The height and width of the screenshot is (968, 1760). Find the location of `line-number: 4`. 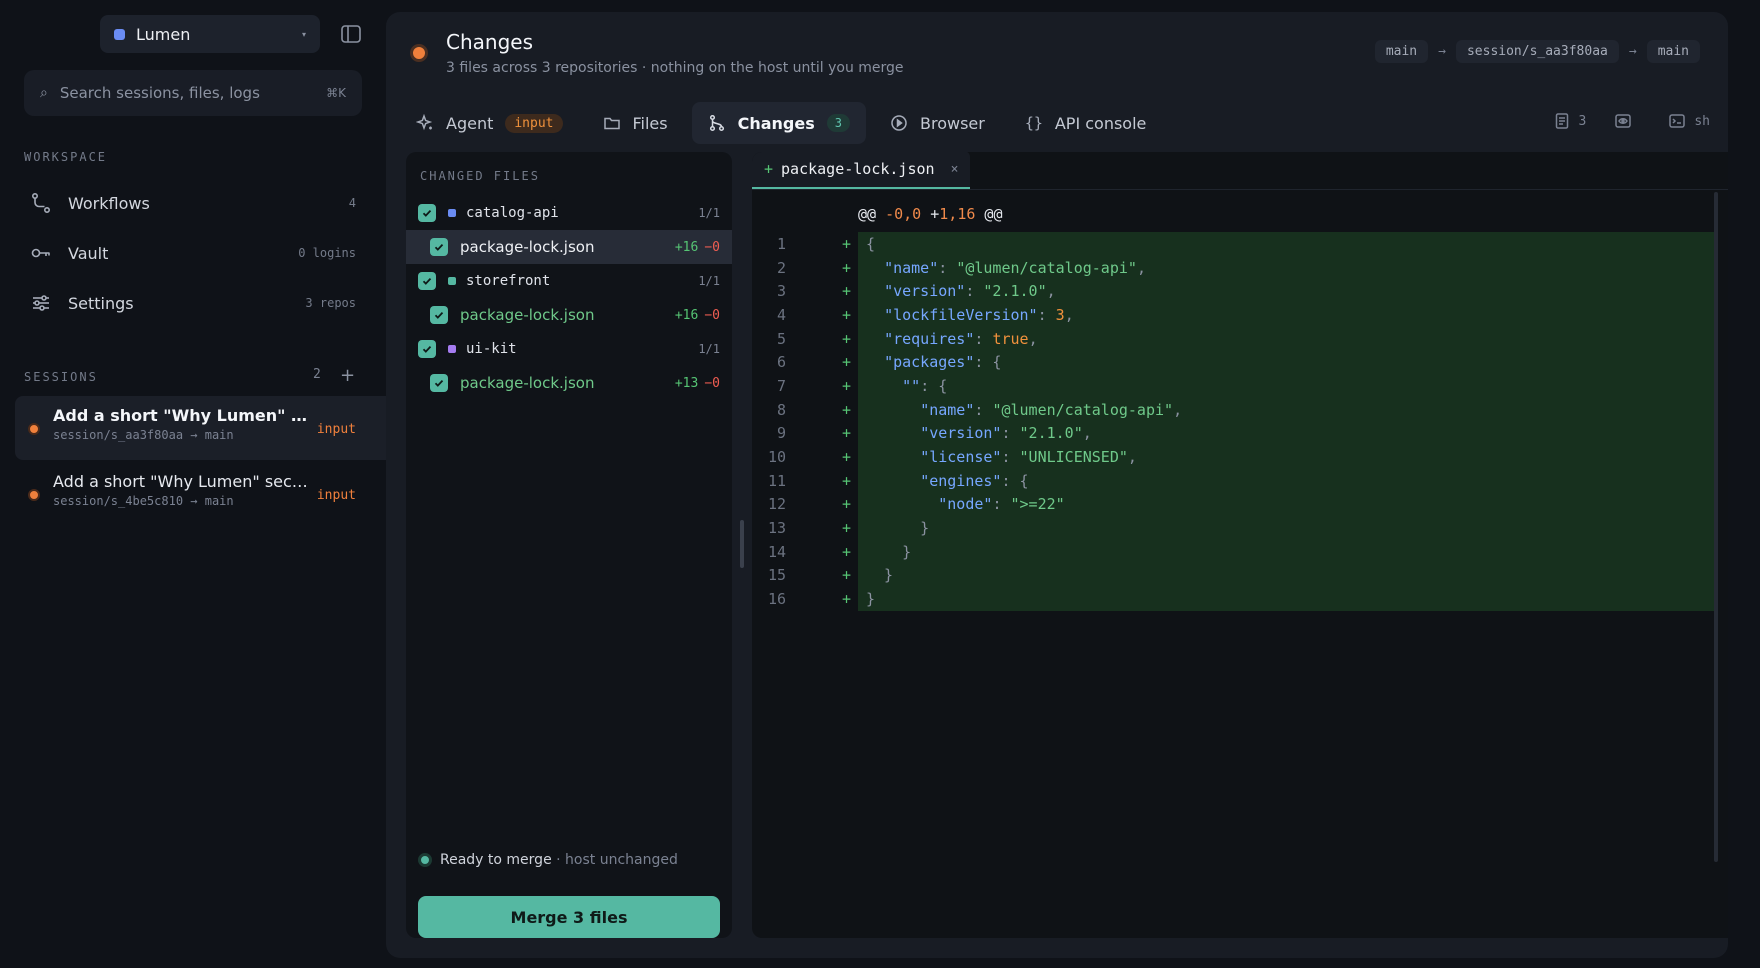

line-number: 4 is located at coordinates (781, 314).